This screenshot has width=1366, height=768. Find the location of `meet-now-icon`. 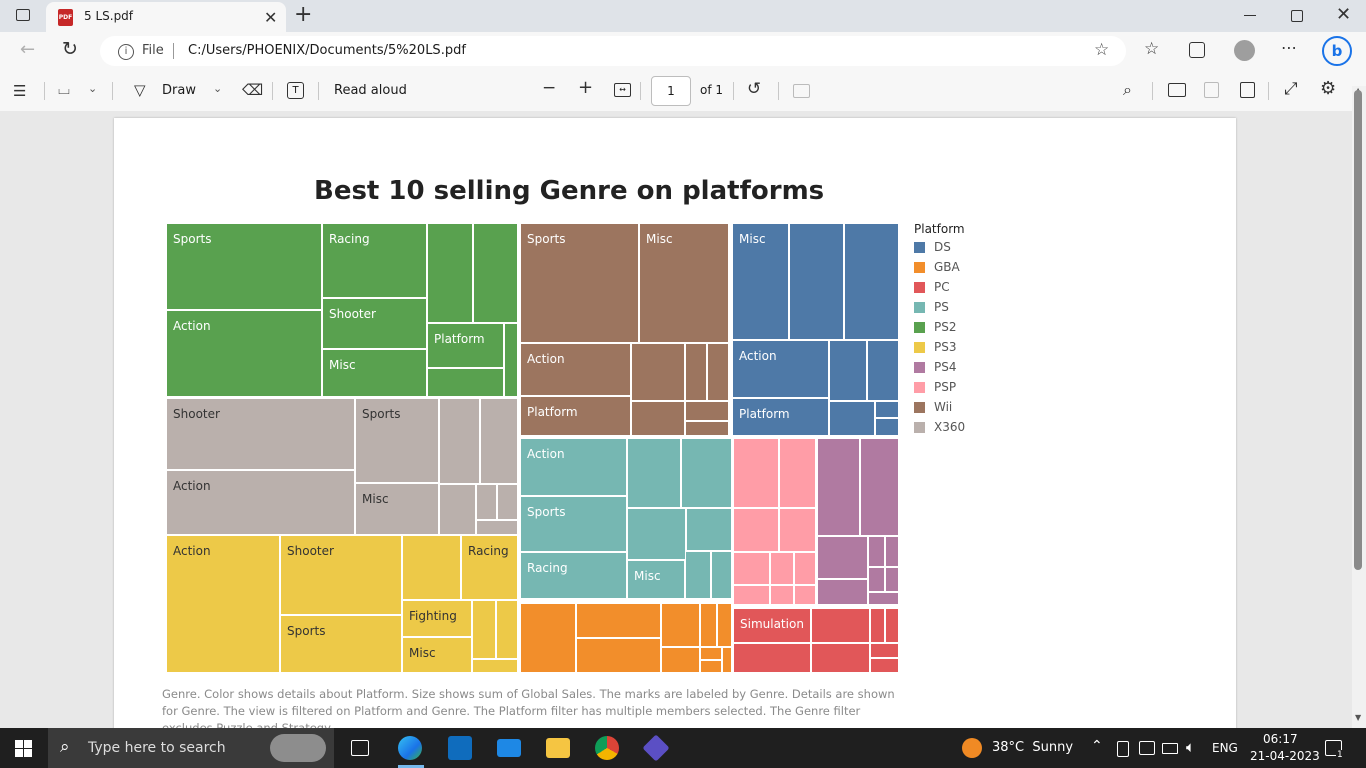

meet-now-icon is located at coordinates (1123, 749).